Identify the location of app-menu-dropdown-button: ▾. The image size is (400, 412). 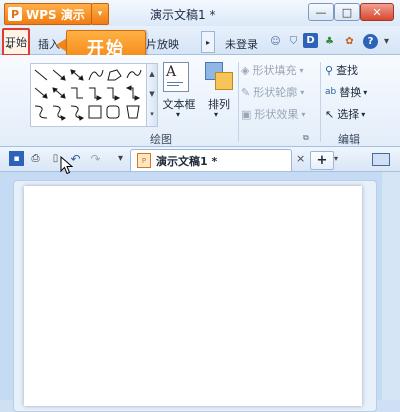
(100, 14).